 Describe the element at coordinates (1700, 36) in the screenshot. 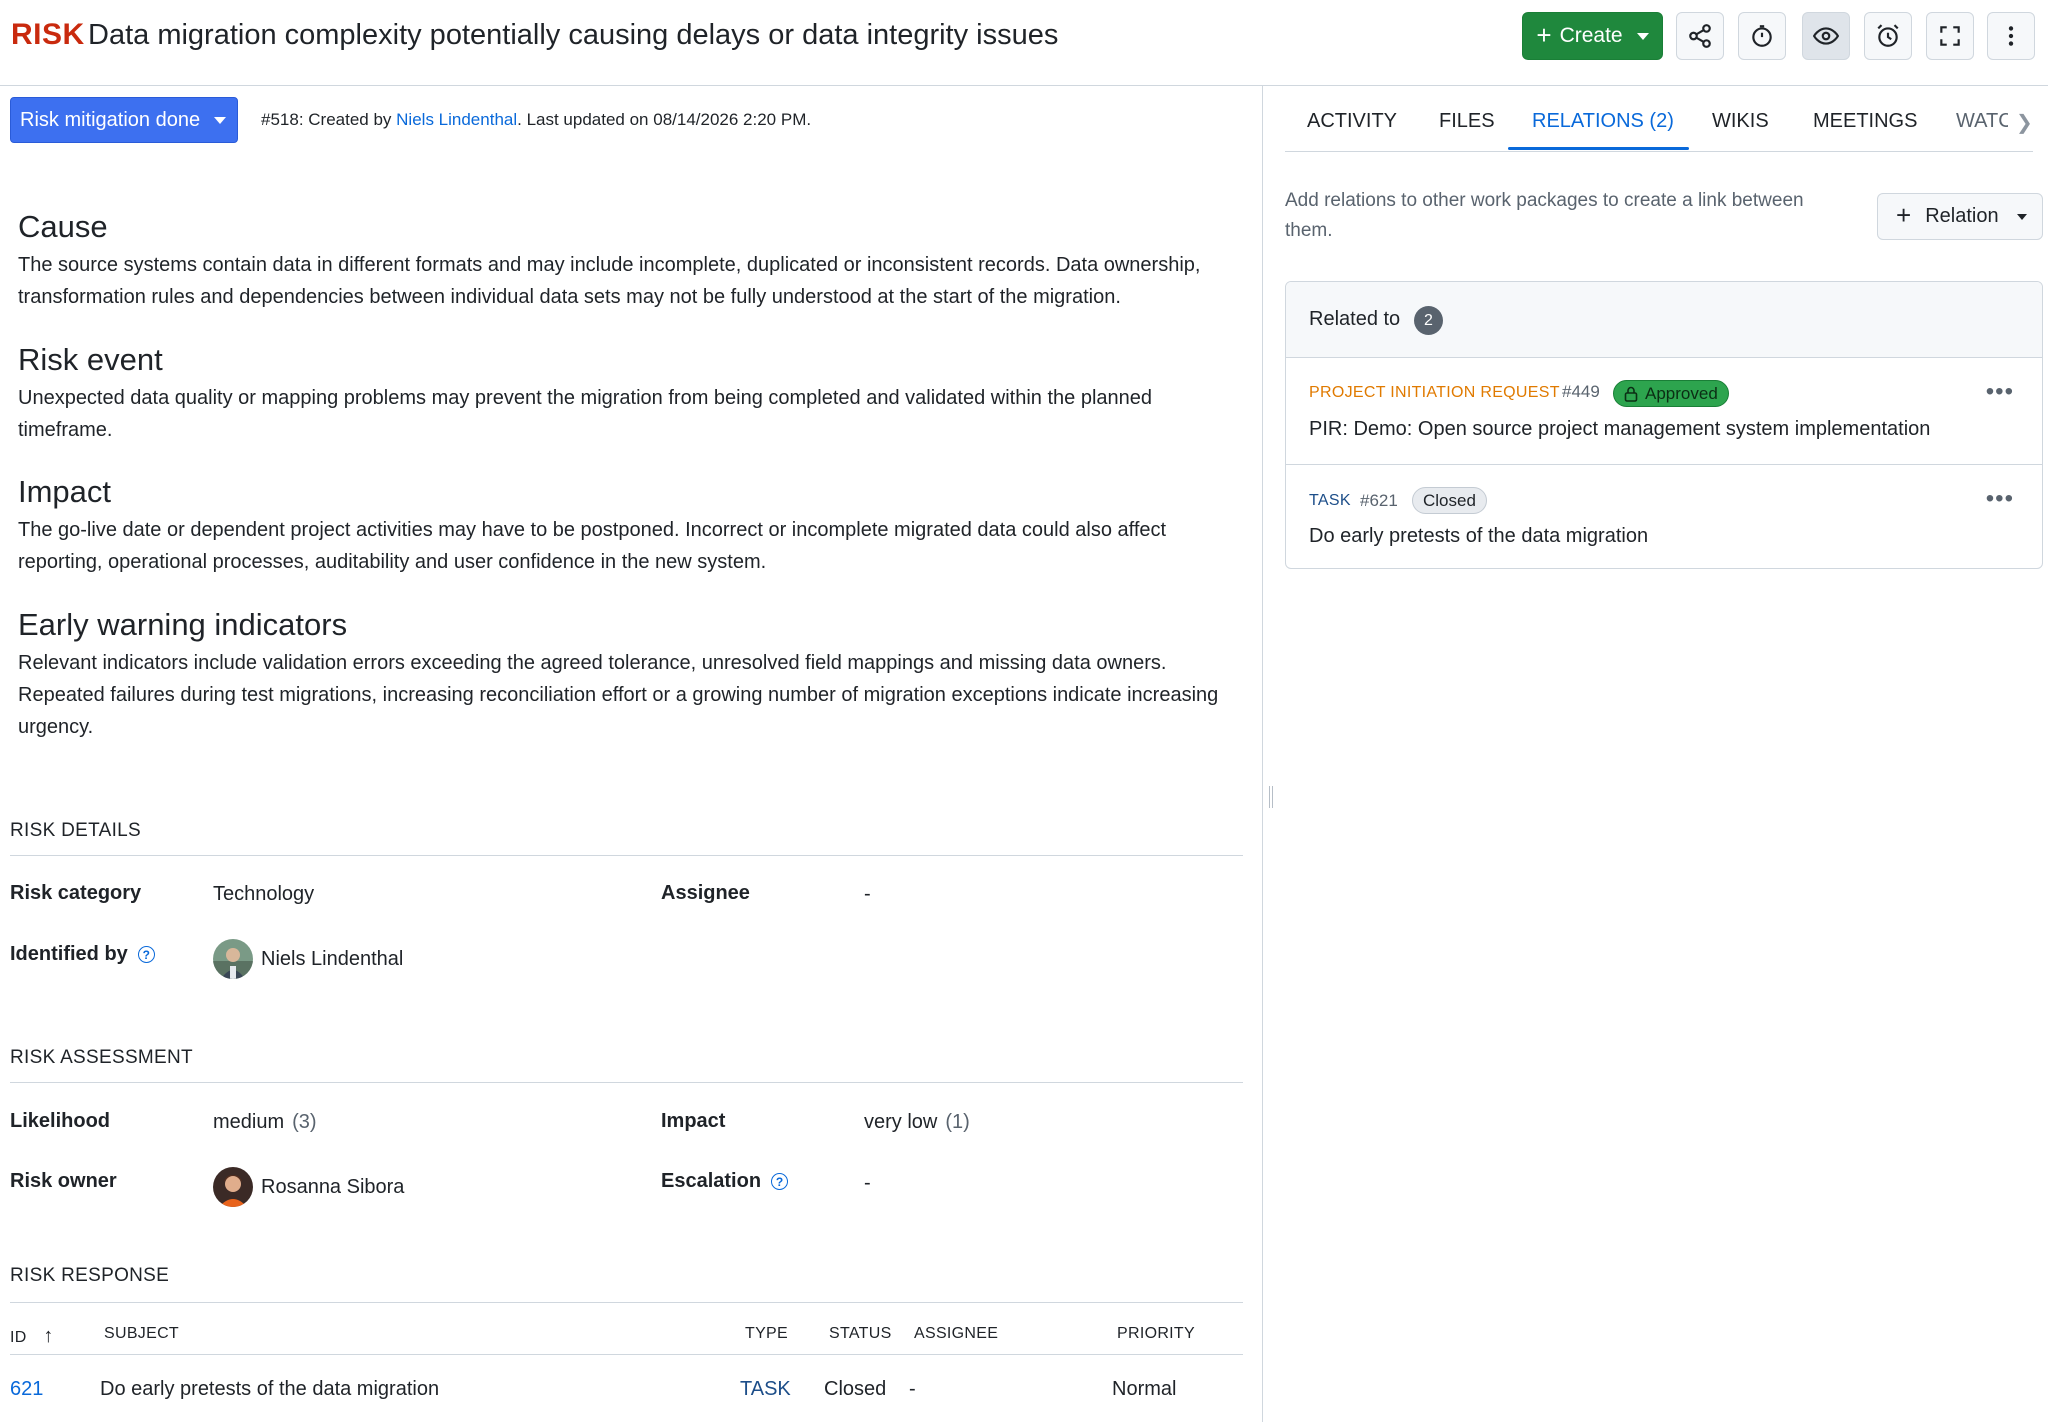

I see `share-button` at that location.